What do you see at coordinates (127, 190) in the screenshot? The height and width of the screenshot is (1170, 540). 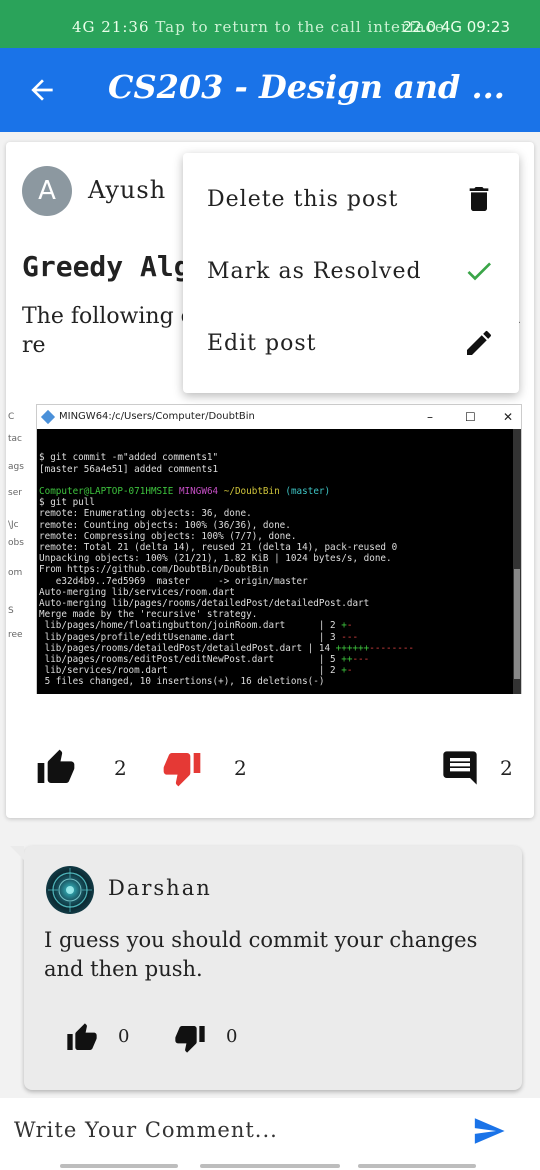 I see `post-author: Ayush` at bounding box center [127, 190].